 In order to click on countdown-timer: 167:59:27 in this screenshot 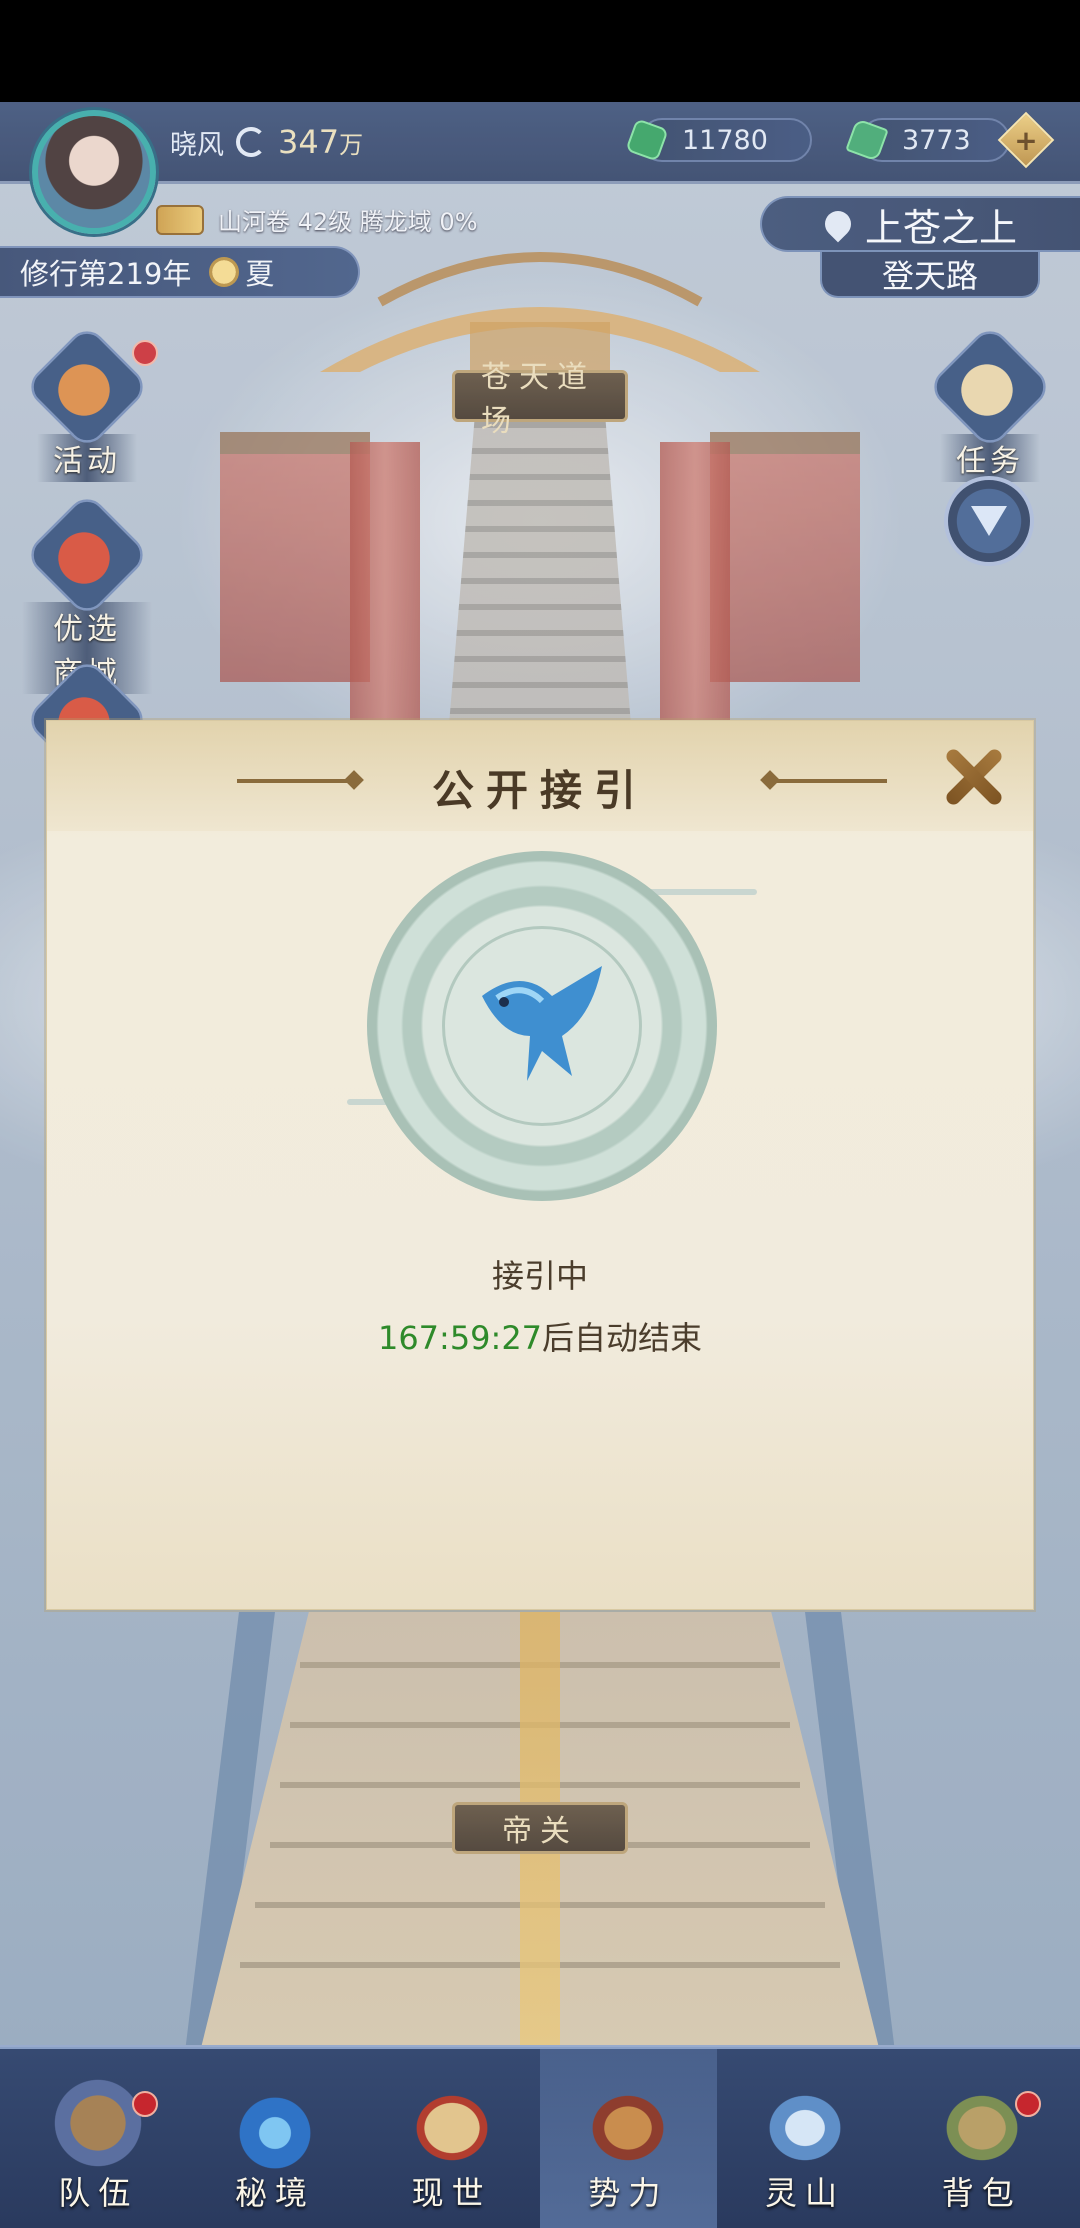, I will do `click(460, 1338)`.